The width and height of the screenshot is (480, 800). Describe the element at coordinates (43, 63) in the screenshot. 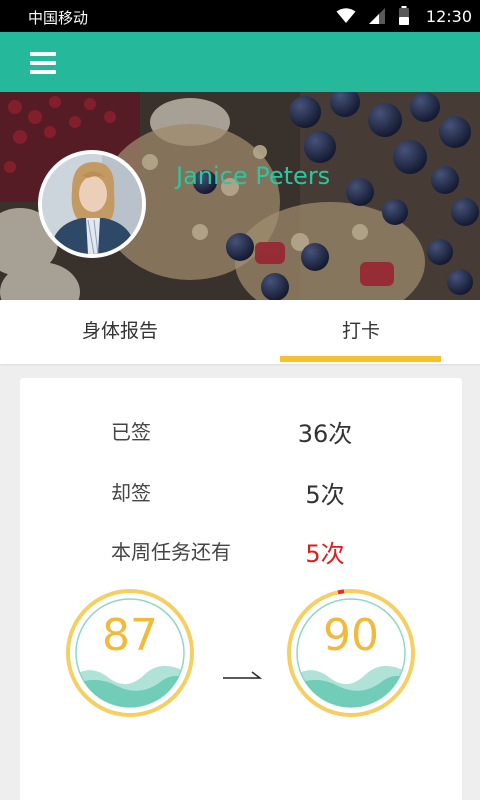

I see `hamburger-menu-icon` at that location.